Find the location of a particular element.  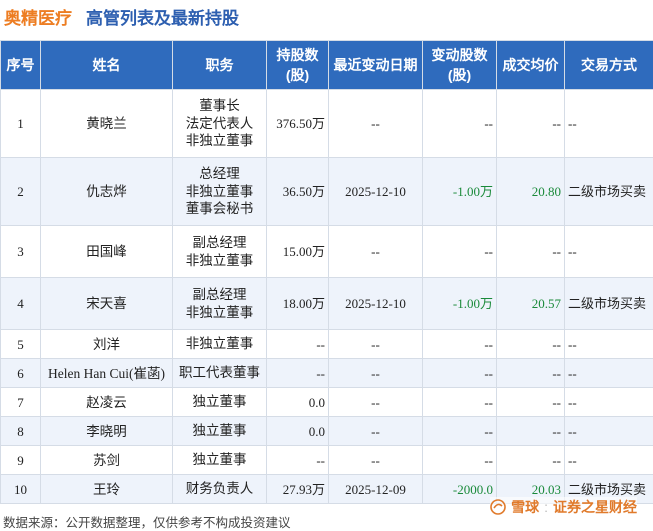

column-header: 交易方式 is located at coordinates (609, 65).